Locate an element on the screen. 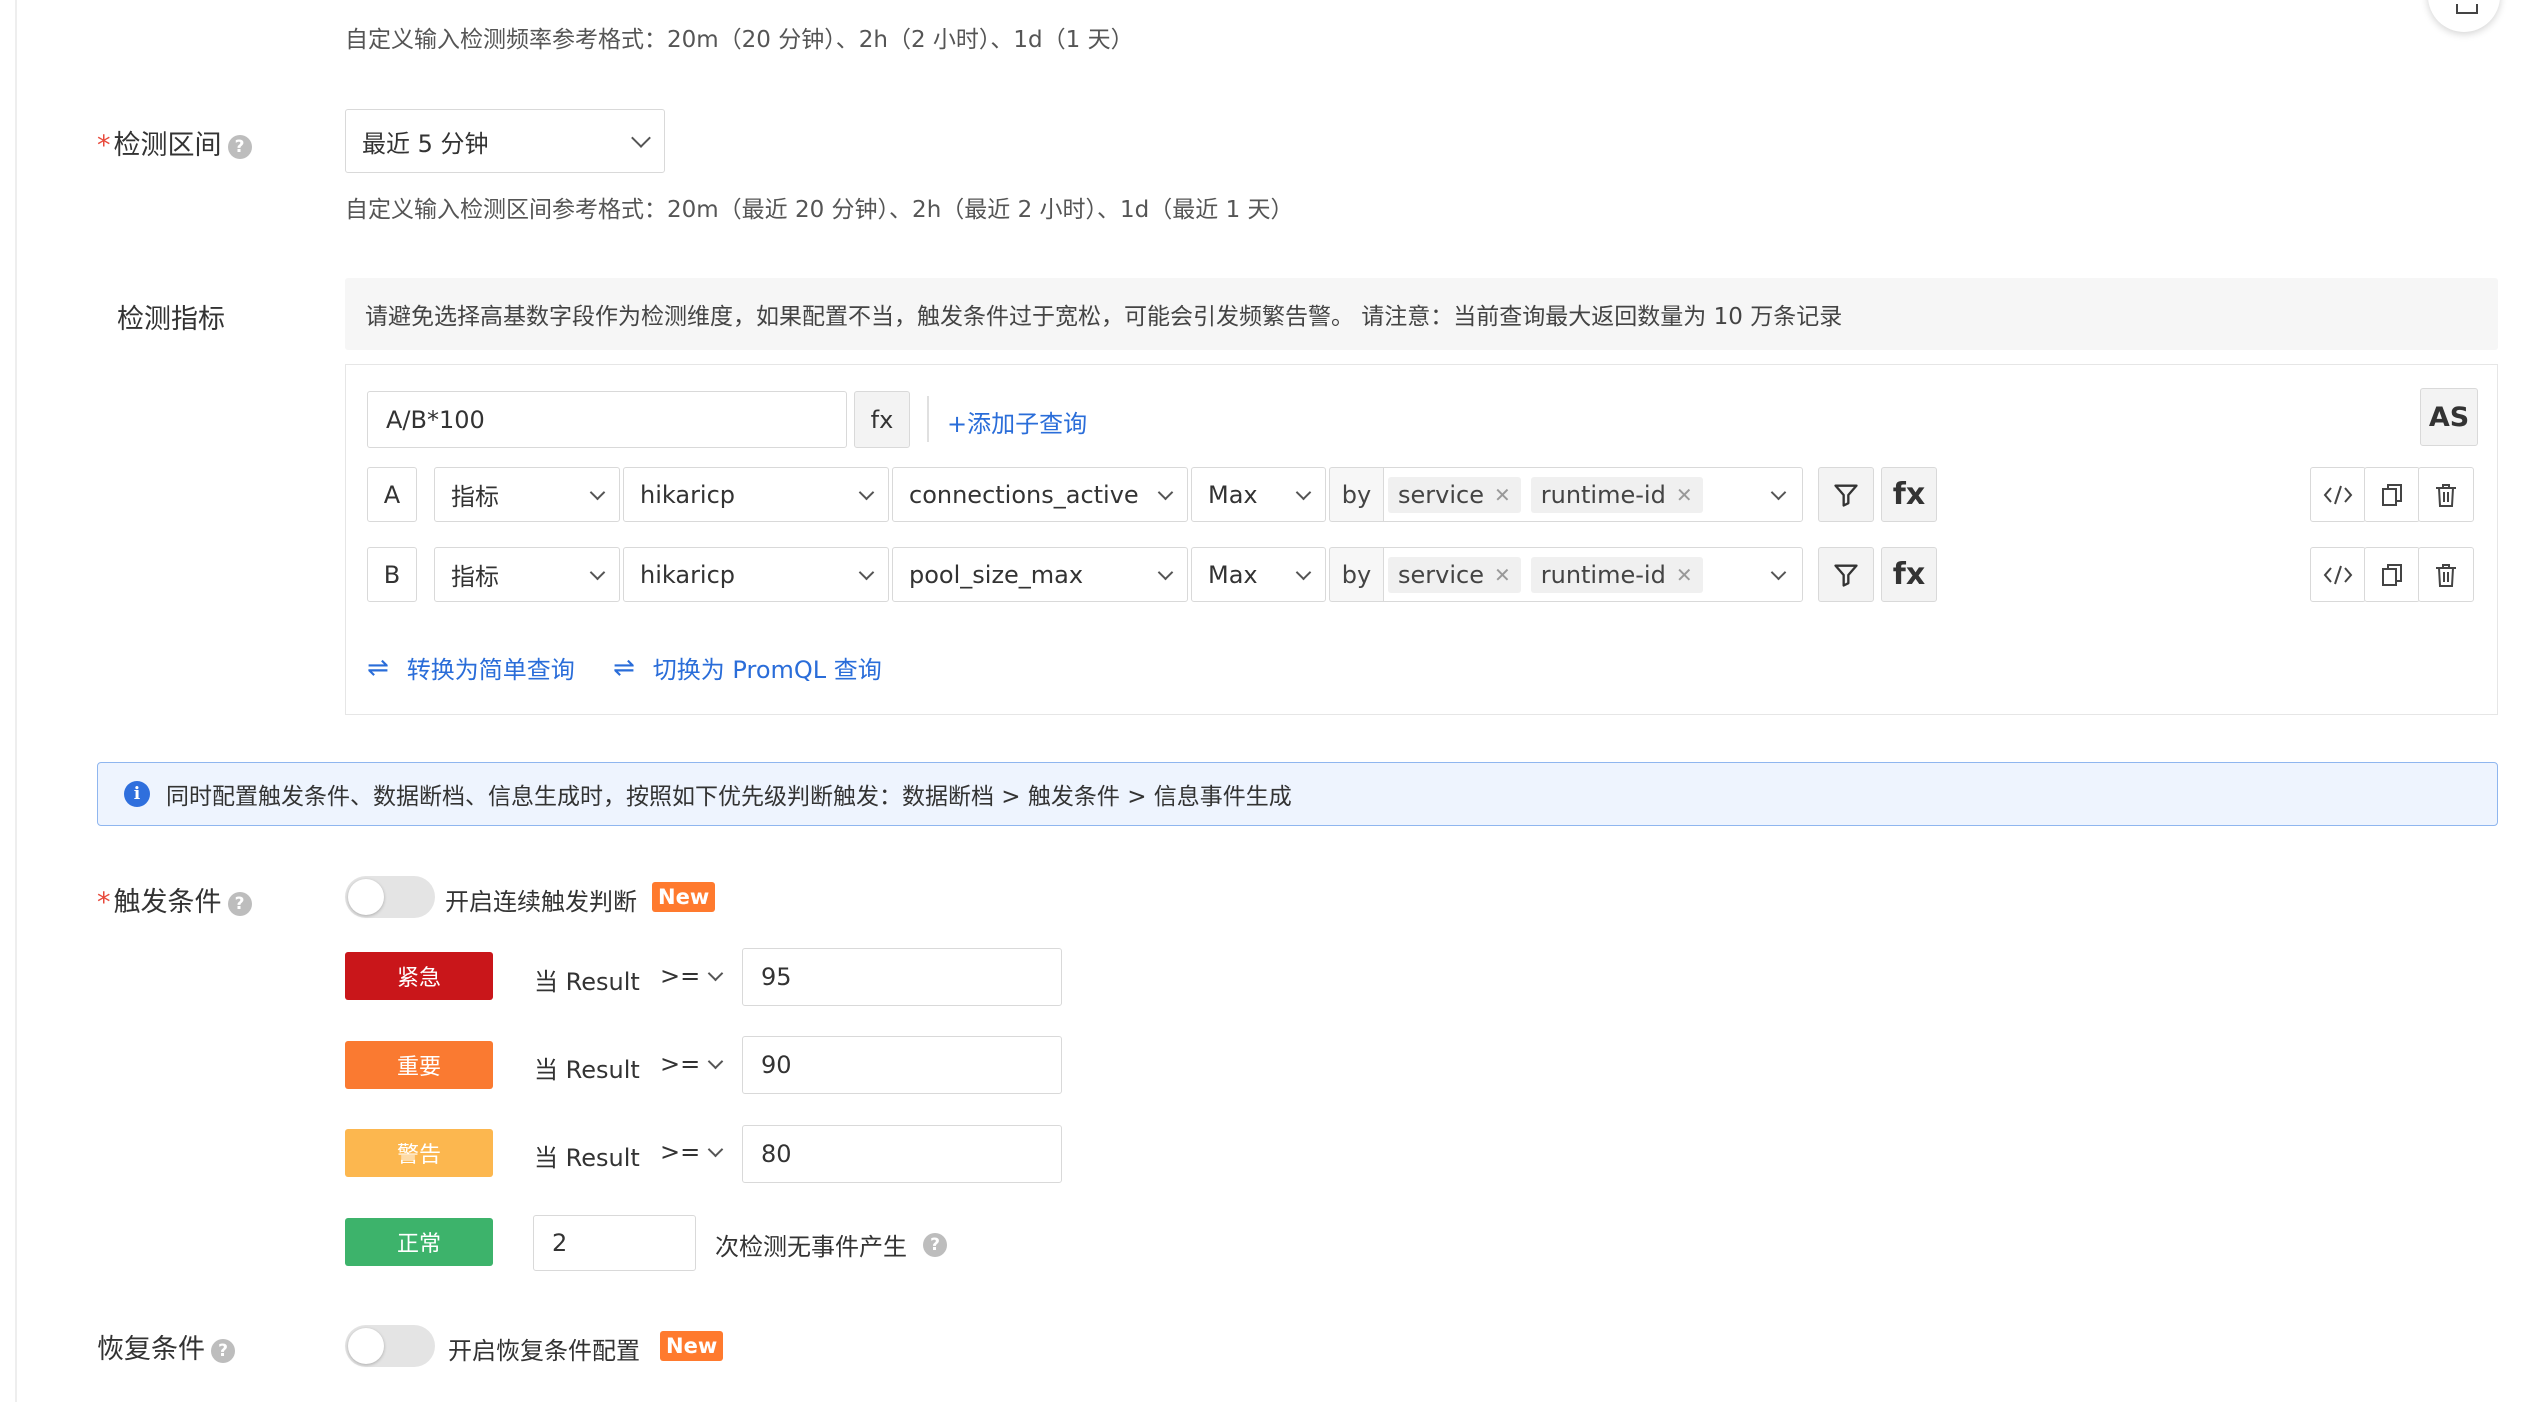 Image resolution: width=2532 pixels, height=1402 pixels. operator-value: >= is located at coordinates (680, 1152).